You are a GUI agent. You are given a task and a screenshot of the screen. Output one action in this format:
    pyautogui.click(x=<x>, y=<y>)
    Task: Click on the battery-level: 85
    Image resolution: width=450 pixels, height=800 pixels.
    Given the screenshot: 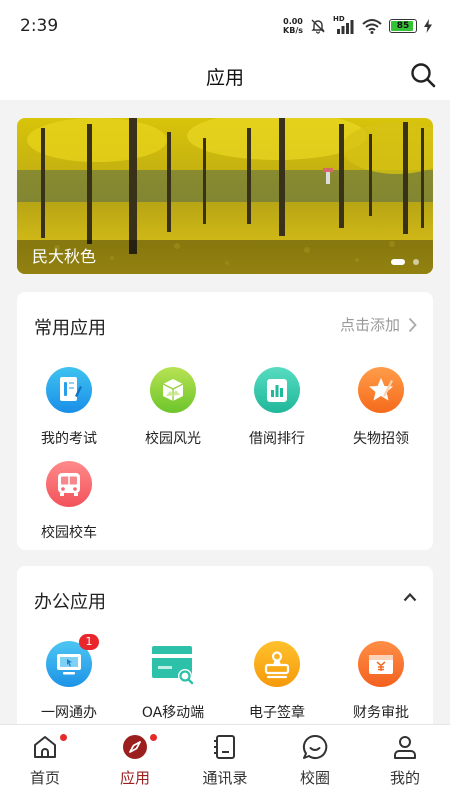 What is the action you would take?
    pyautogui.click(x=403, y=26)
    